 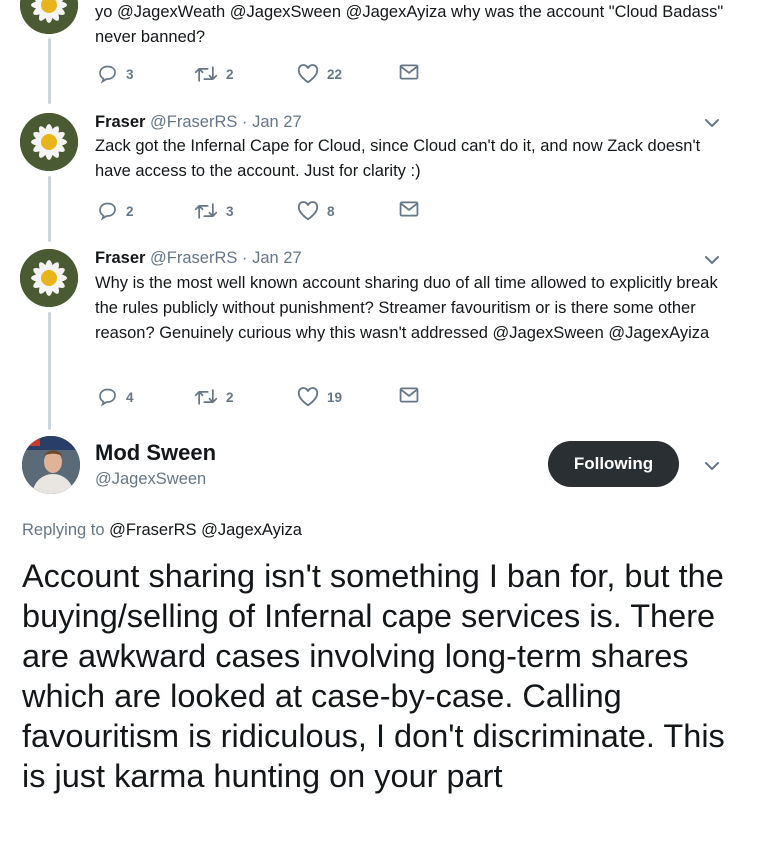 I want to click on like-button: 19, so click(x=319, y=397).